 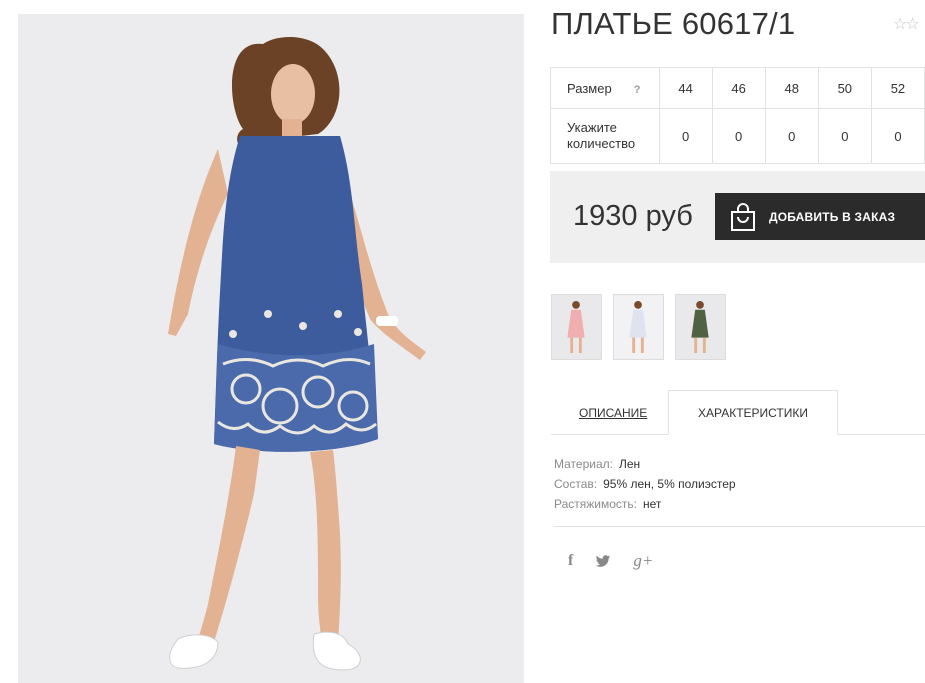 I want to click on social-share: f g+, so click(x=610, y=561).